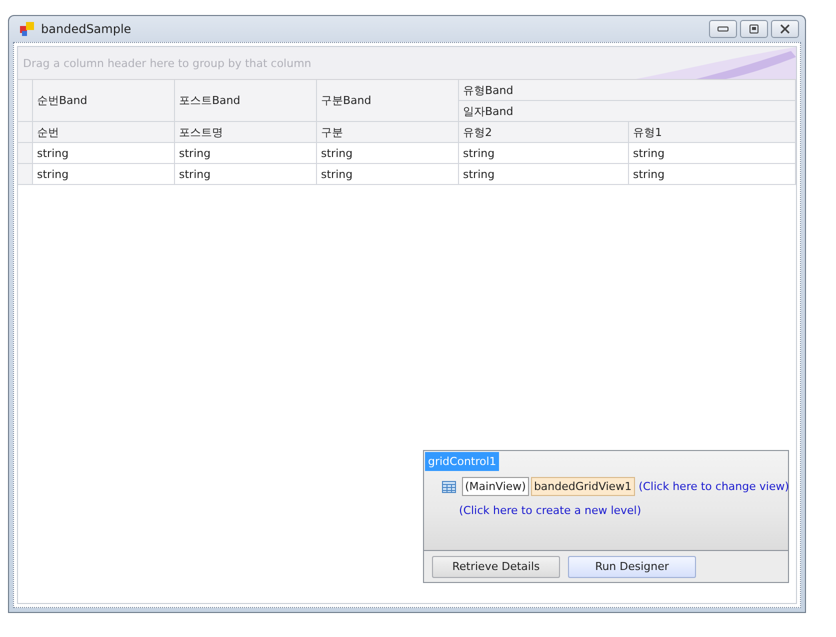  I want to click on control-name-label: gridControl1, so click(462, 461).